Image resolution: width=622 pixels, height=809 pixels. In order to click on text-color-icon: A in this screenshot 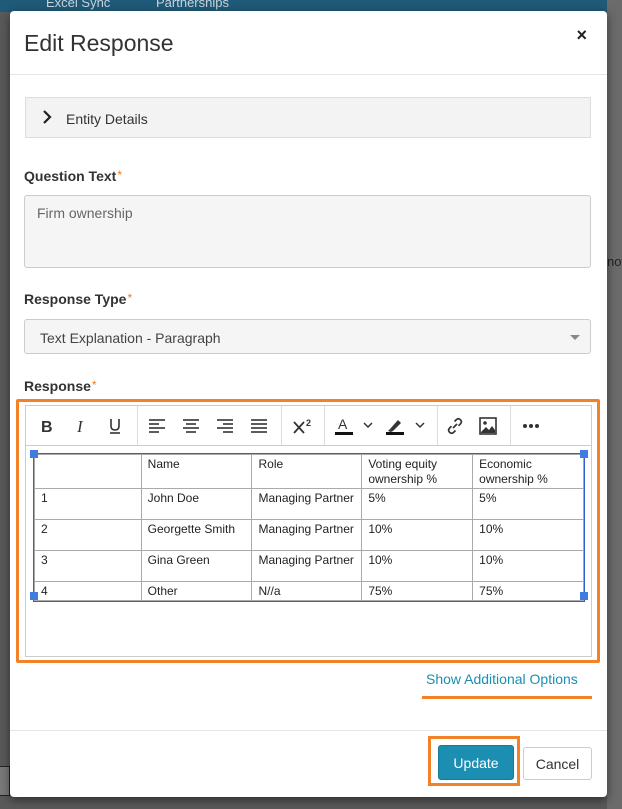, I will do `click(354, 426)`.